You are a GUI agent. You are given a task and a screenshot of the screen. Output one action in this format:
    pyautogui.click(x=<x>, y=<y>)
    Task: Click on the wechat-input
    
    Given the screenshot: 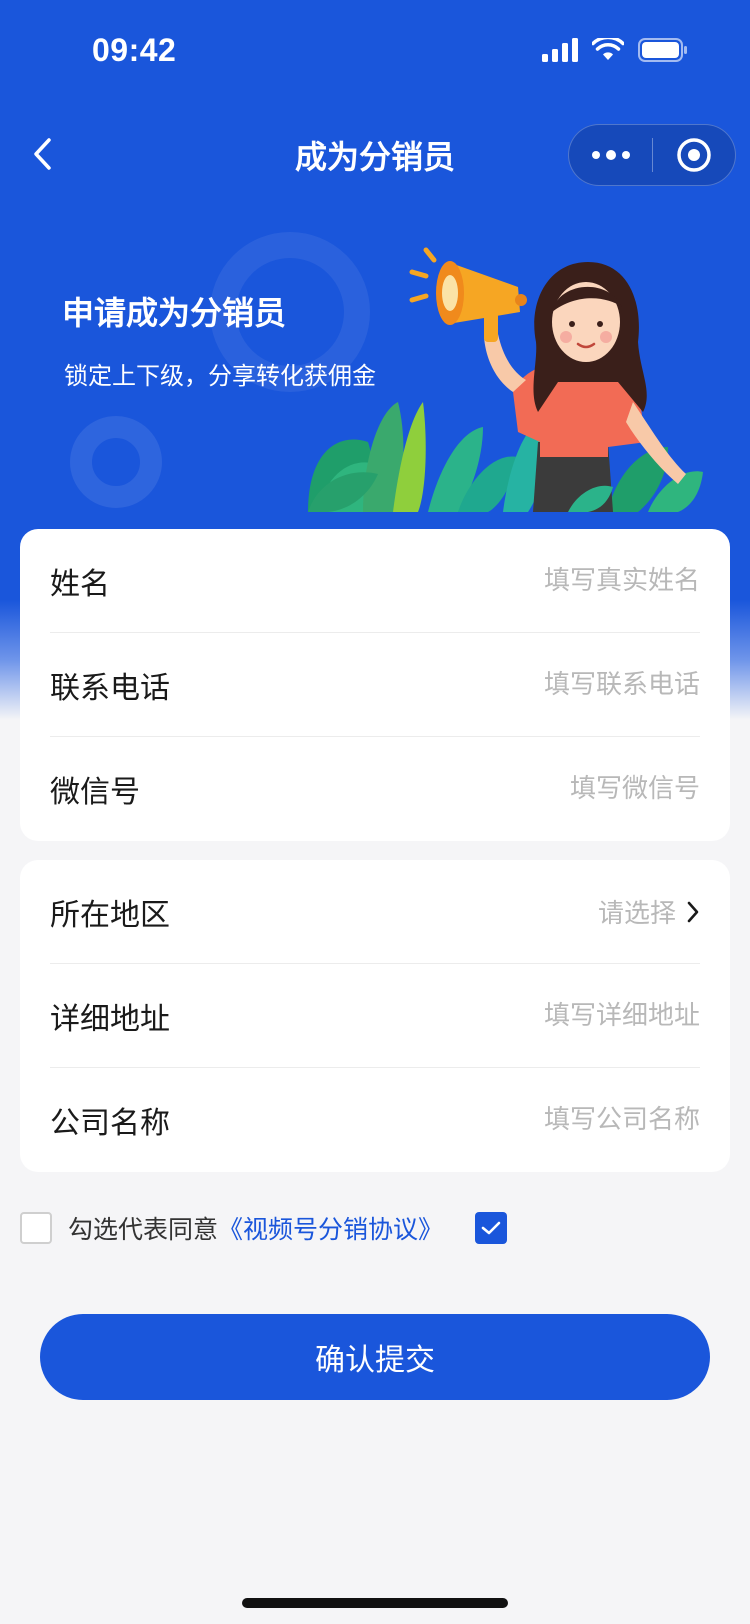 What is the action you would take?
    pyautogui.click(x=570, y=789)
    